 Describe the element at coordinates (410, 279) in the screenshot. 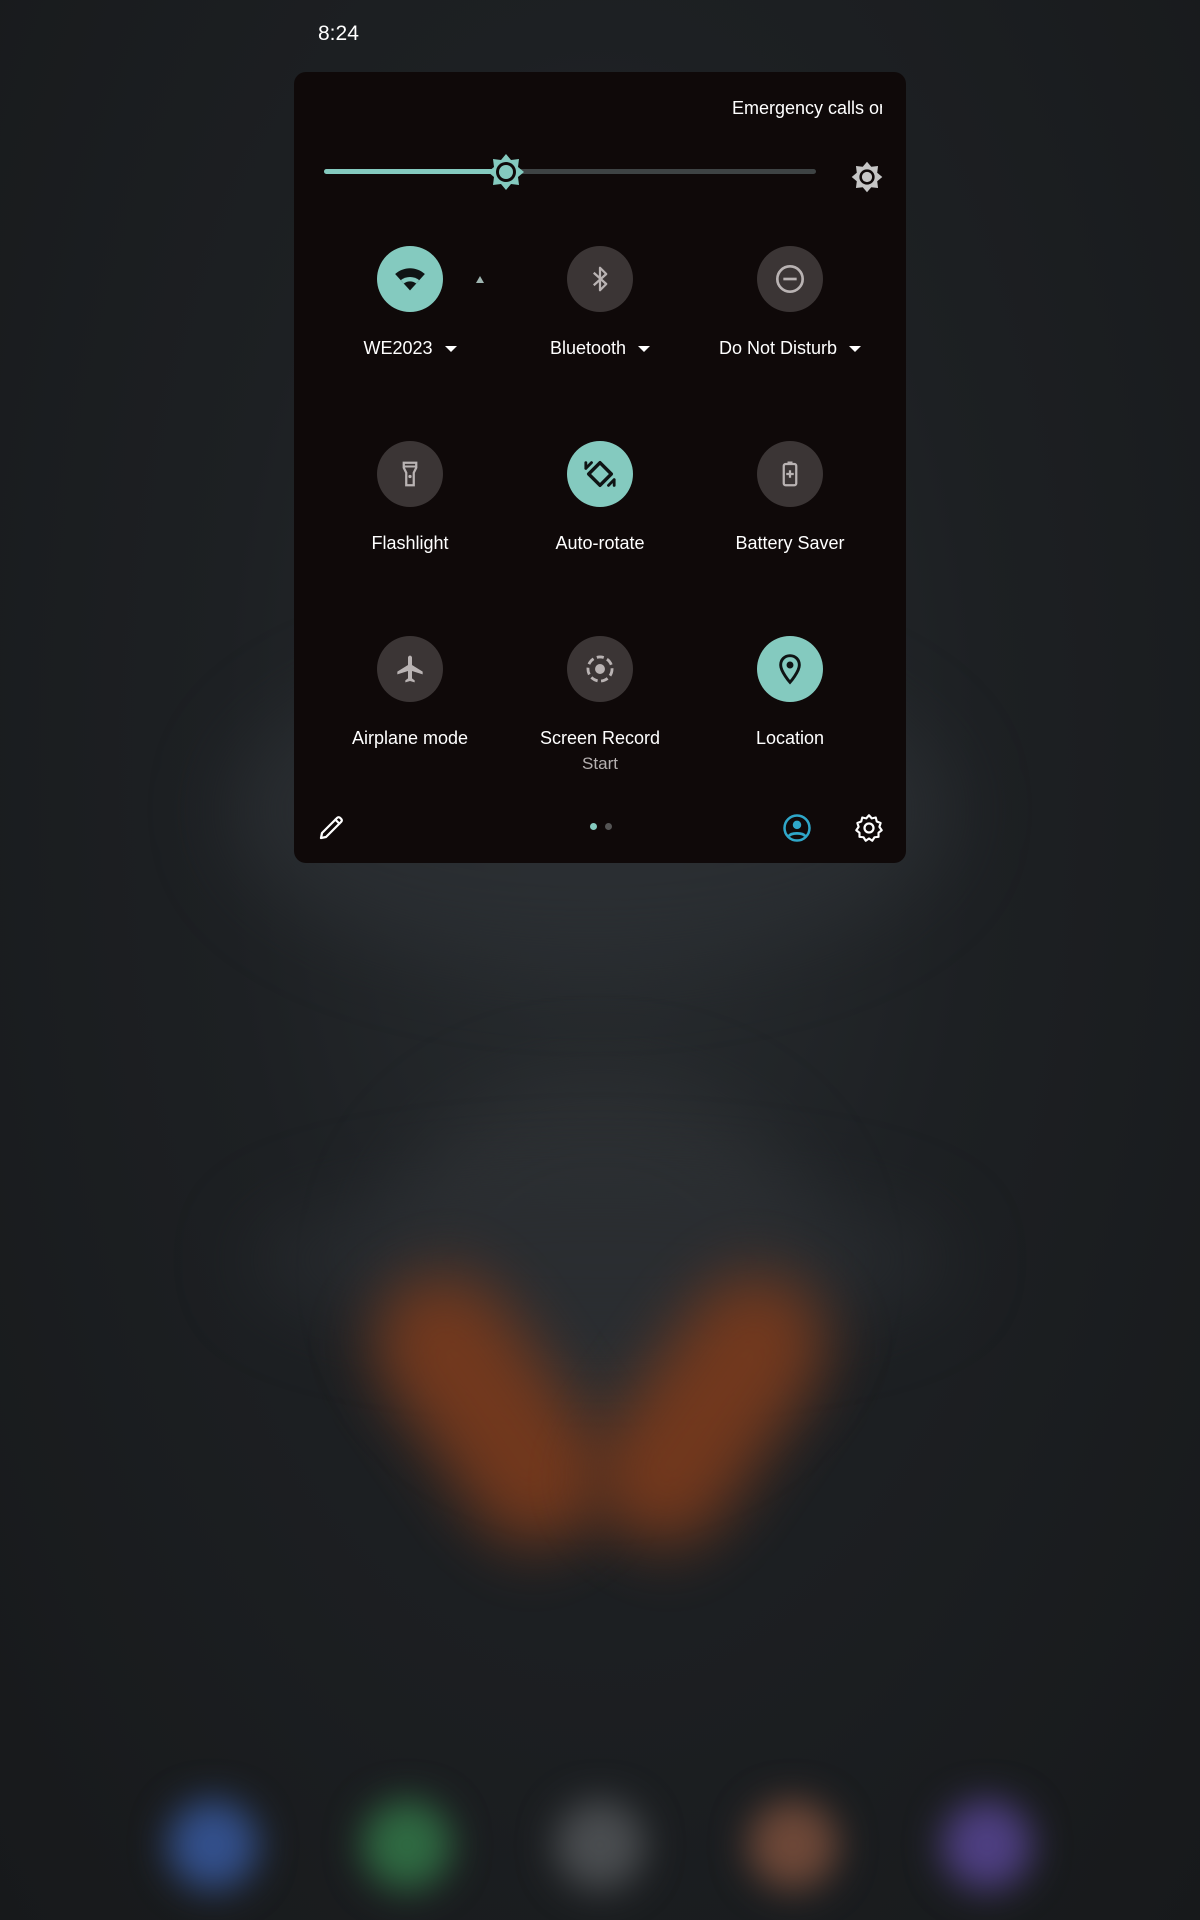

I see `wifi-icon` at that location.